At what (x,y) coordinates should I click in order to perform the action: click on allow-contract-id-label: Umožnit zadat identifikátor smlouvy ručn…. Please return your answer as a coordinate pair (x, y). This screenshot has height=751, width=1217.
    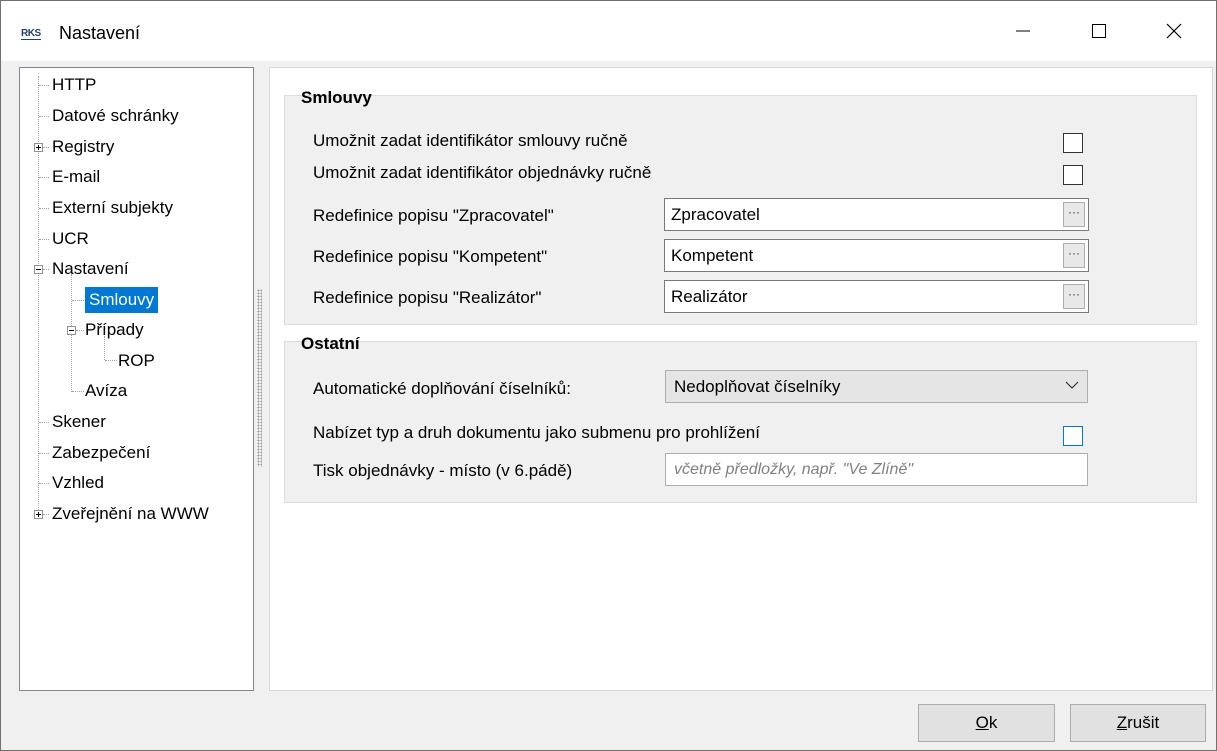
    Looking at the image, I should click on (470, 140).